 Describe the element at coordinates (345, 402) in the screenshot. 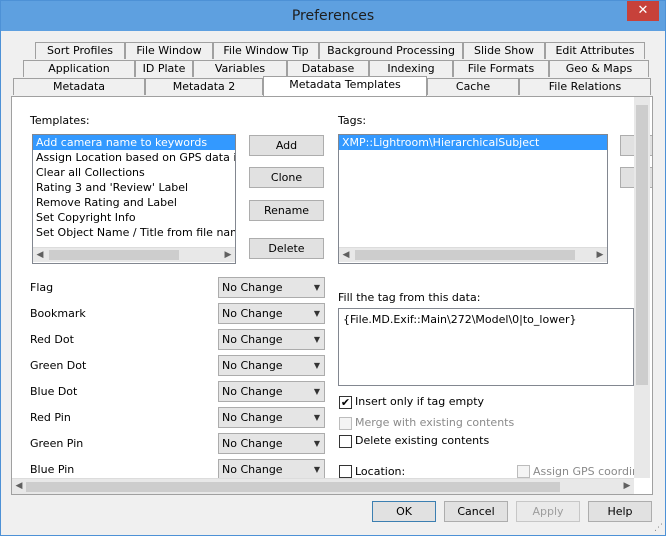

I see `insert-only-checkbox: ✔` at that location.